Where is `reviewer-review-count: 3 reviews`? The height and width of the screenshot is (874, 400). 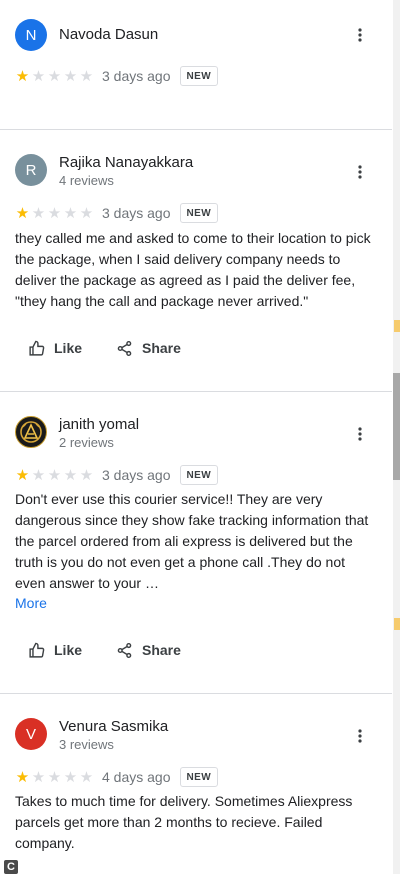 reviewer-review-count: 3 reviews is located at coordinates (86, 744).